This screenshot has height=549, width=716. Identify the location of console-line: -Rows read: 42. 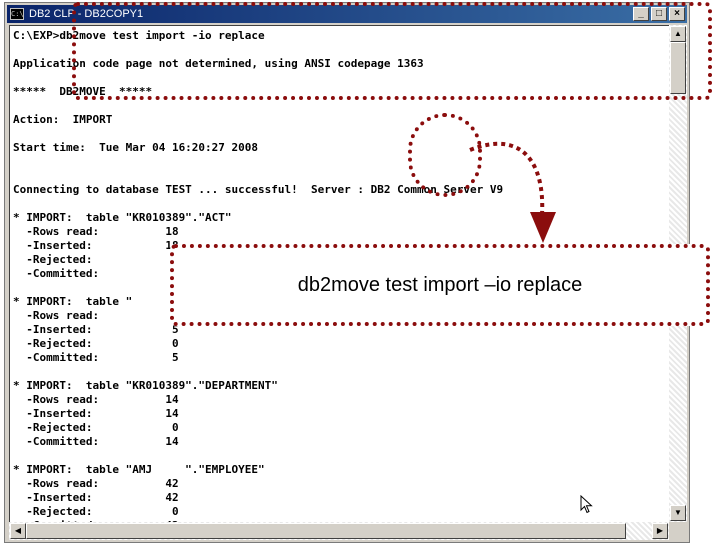
(96, 483).